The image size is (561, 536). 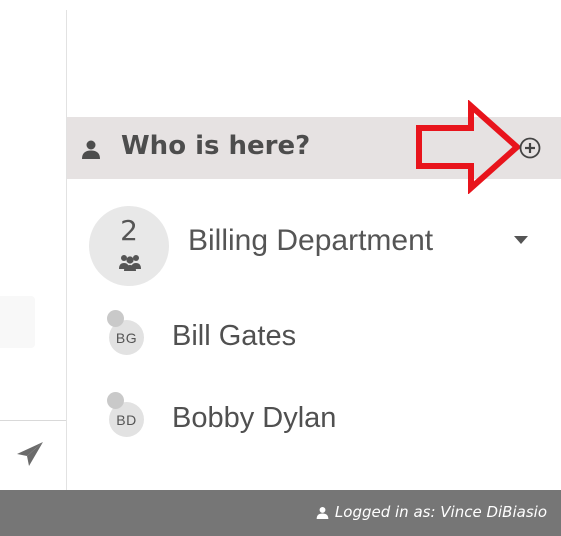 I want to click on who-is-here-title: Who is here?, so click(x=216, y=146).